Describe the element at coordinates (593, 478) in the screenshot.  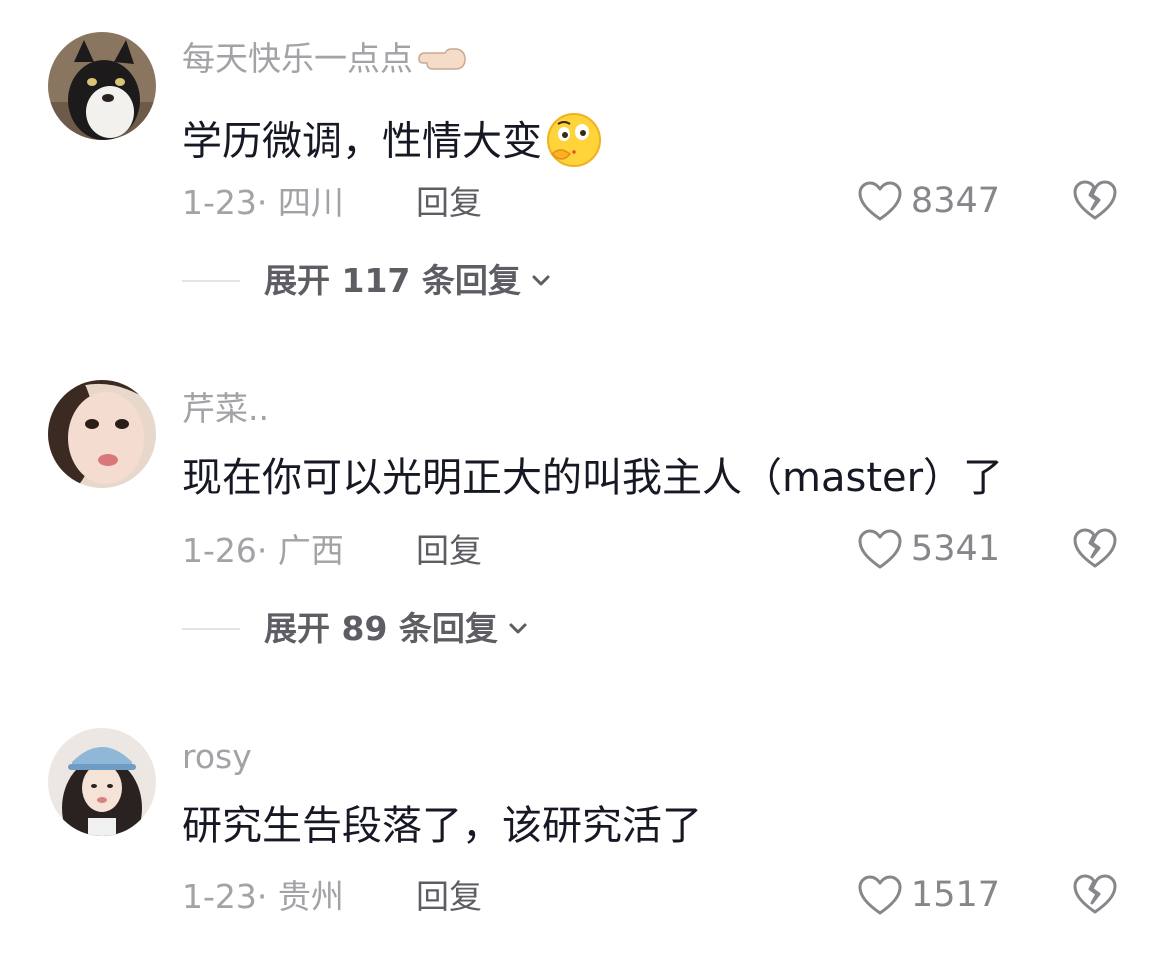
I see `comment-text: 现在你可以光明正大的叫我主人（master）了` at that location.